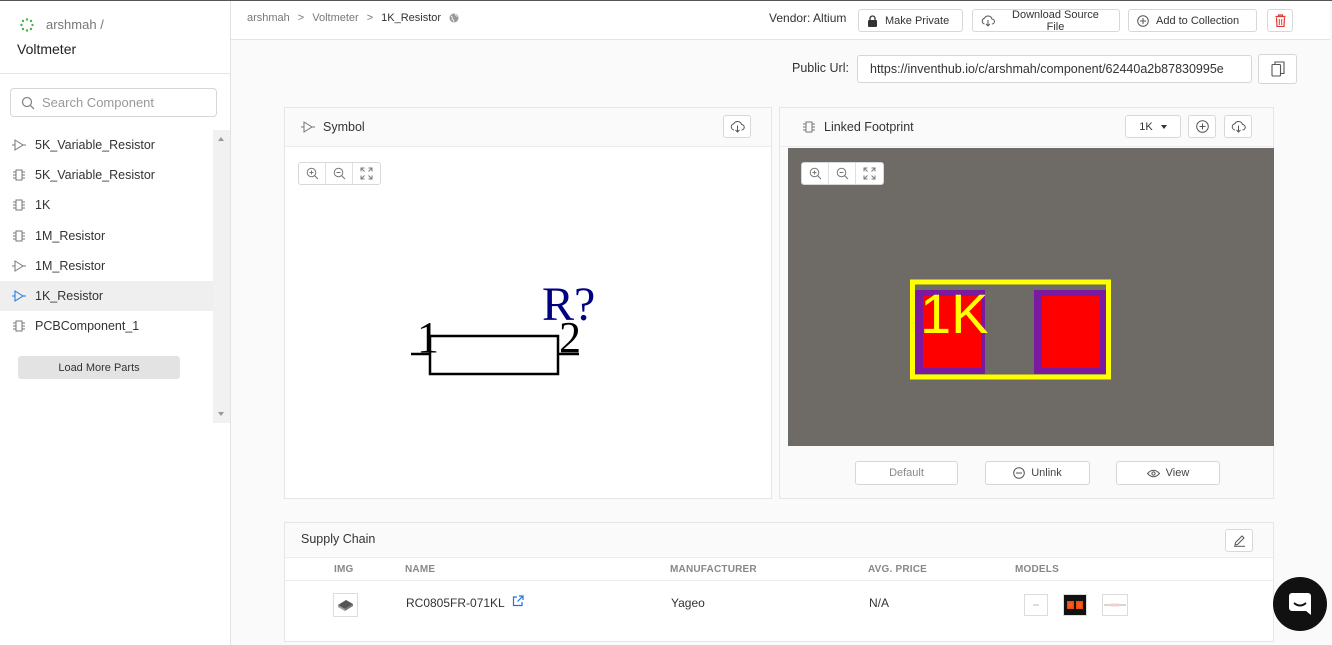 This screenshot has height=645, width=1332. What do you see at coordinates (106, 296) in the screenshot?
I see `list-item-active: 1K_Resistor` at bounding box center [106, 296].